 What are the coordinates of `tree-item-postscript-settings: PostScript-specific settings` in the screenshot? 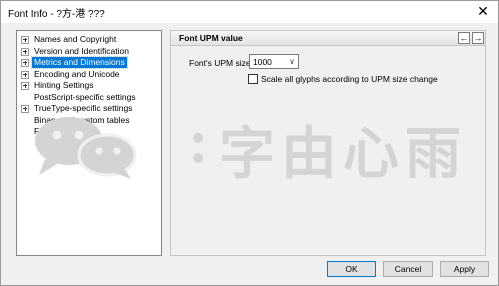 It's located at (79, 97).